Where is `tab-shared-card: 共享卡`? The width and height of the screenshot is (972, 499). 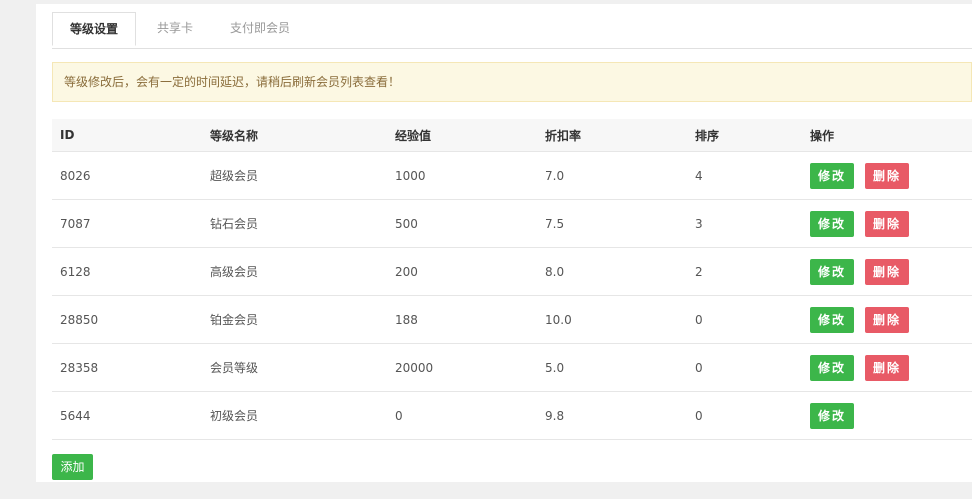 tab-shared-card: 共享卡 is located at coordinates (175, 28).